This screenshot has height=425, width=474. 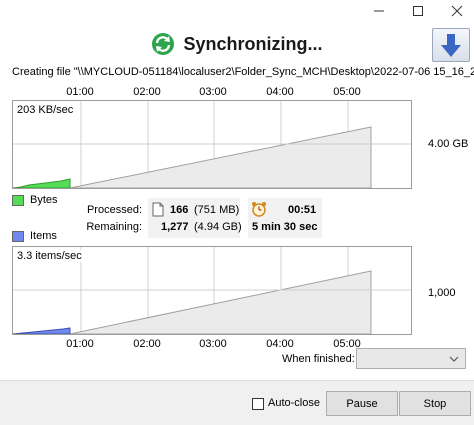 What do you see at coordinates (418, 11) in the screenshot?
I see `maximize-icon` at bounding box center [418, 11].